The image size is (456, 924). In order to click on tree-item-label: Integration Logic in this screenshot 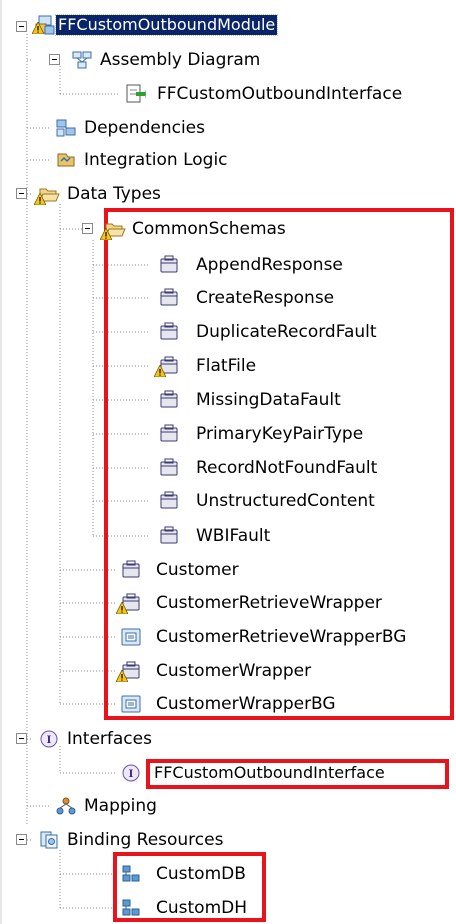, I will do `click(156, 160)`.